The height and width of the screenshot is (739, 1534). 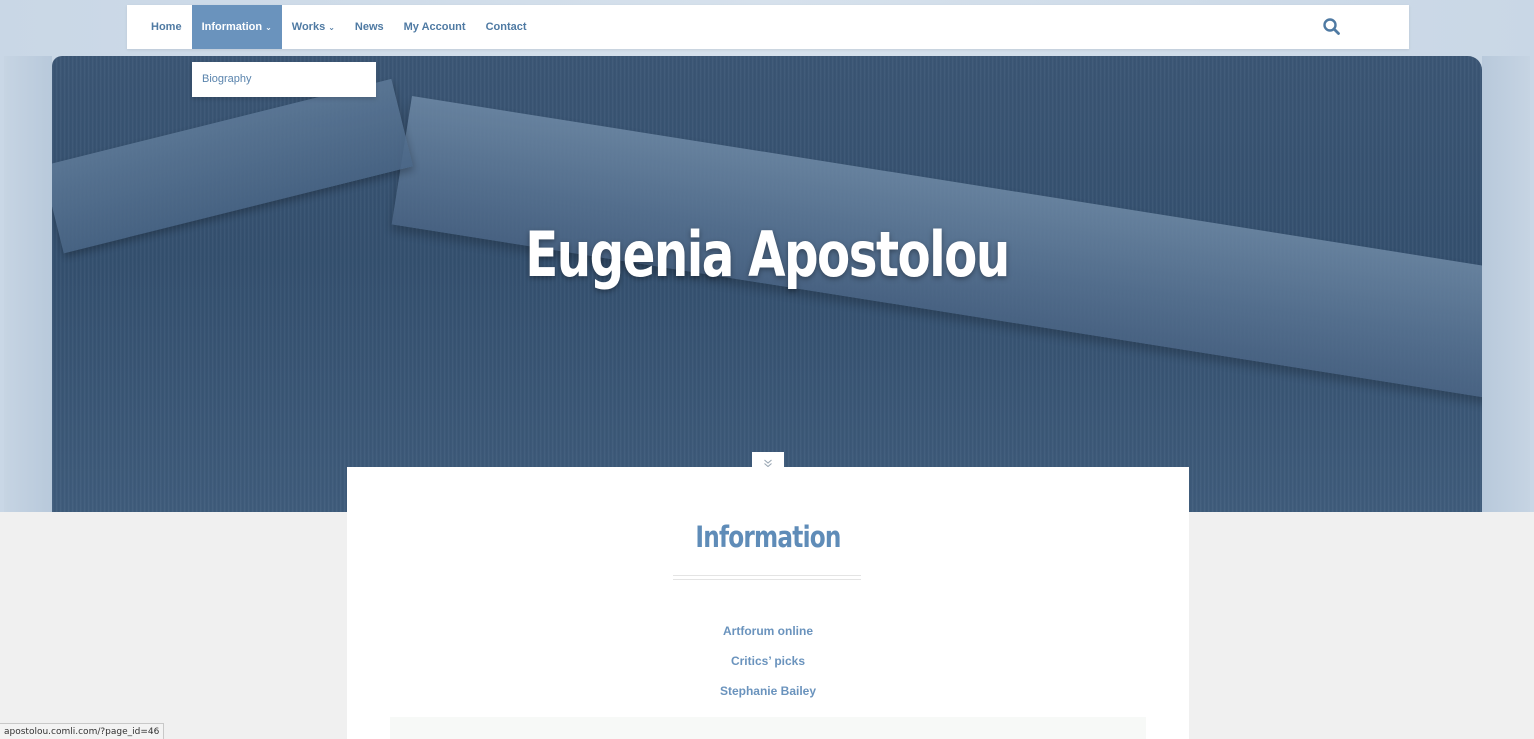 I want to click on link-critics-picks: Critics’ picks, so click(x=768, y=669).